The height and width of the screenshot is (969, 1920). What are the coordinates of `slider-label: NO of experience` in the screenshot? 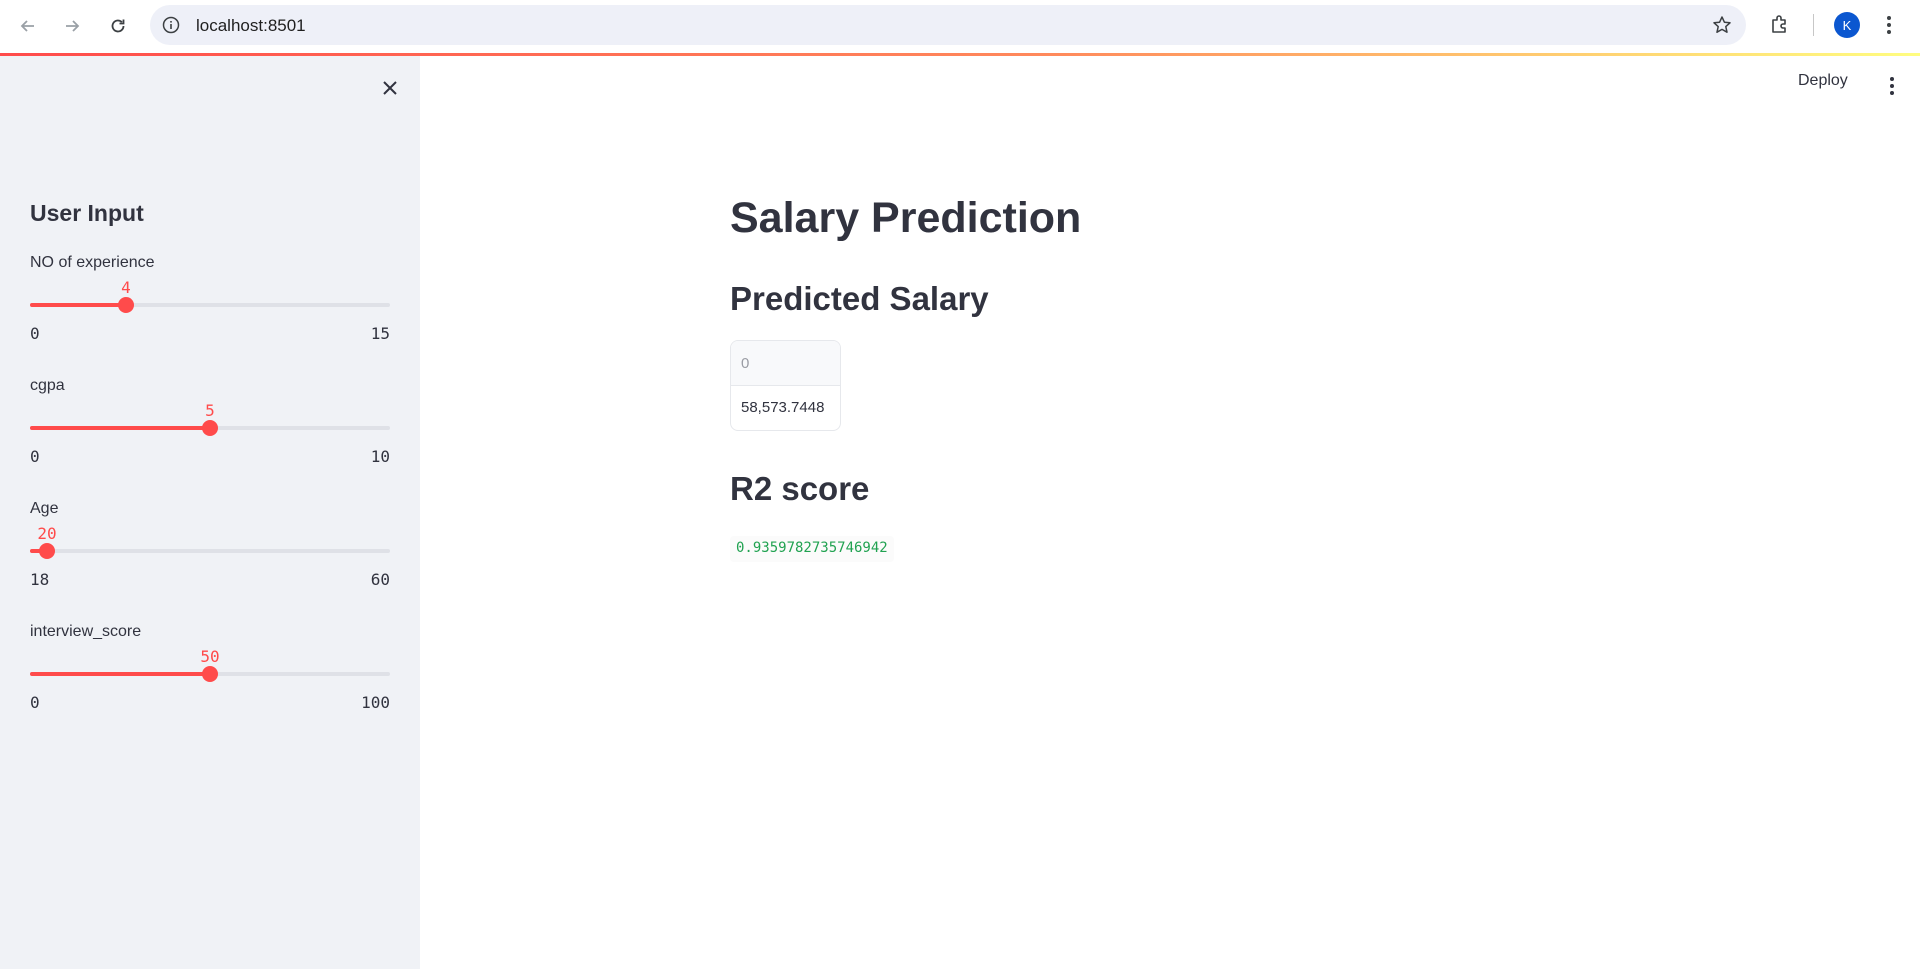 It's located at (92, 262).